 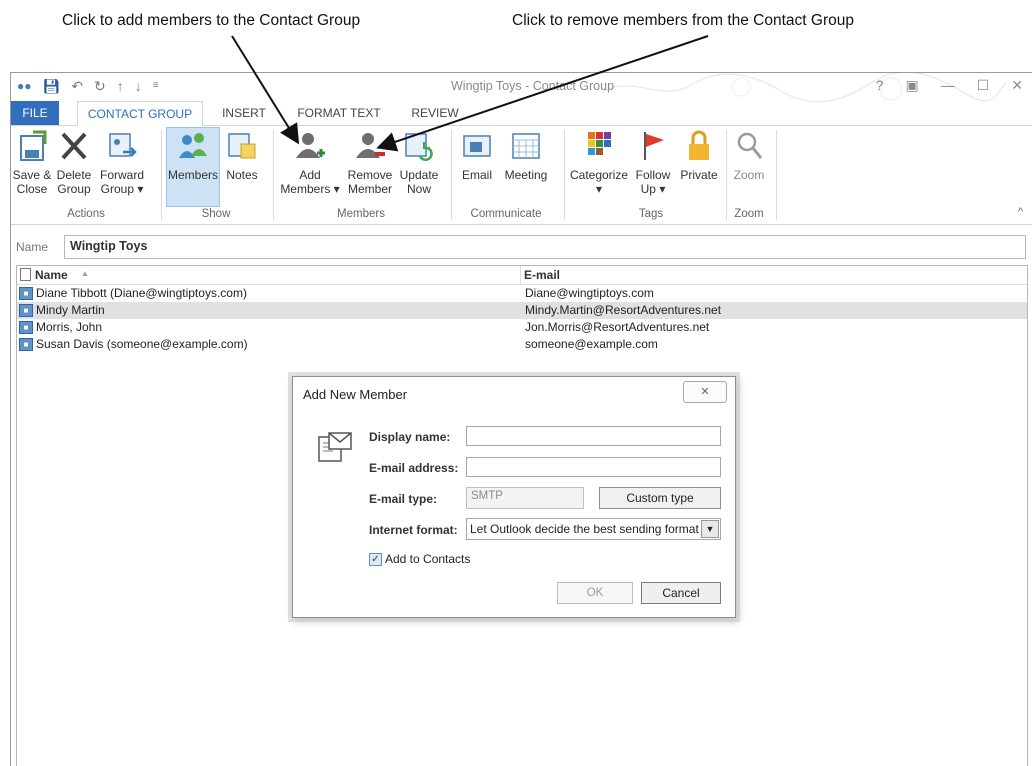 What do you see at coordinates (427, 559) in the screenshot?
I see `add-to-contacts-label: Add to Contacts` at bounding box center [427, 559].